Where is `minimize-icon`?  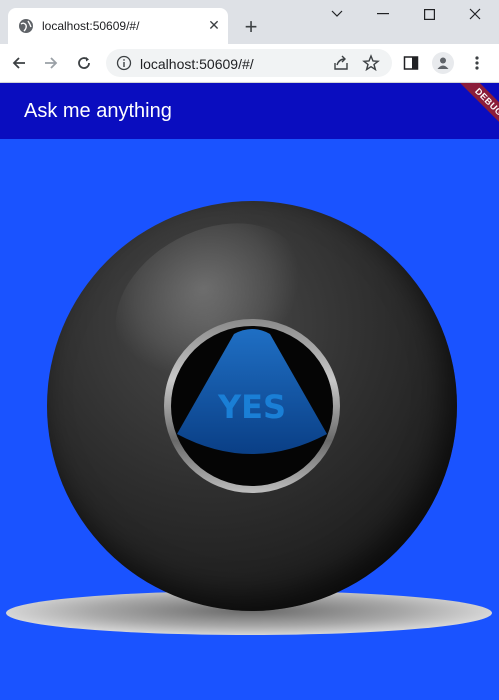
minimize-icon is located at coordinates (383, 14).